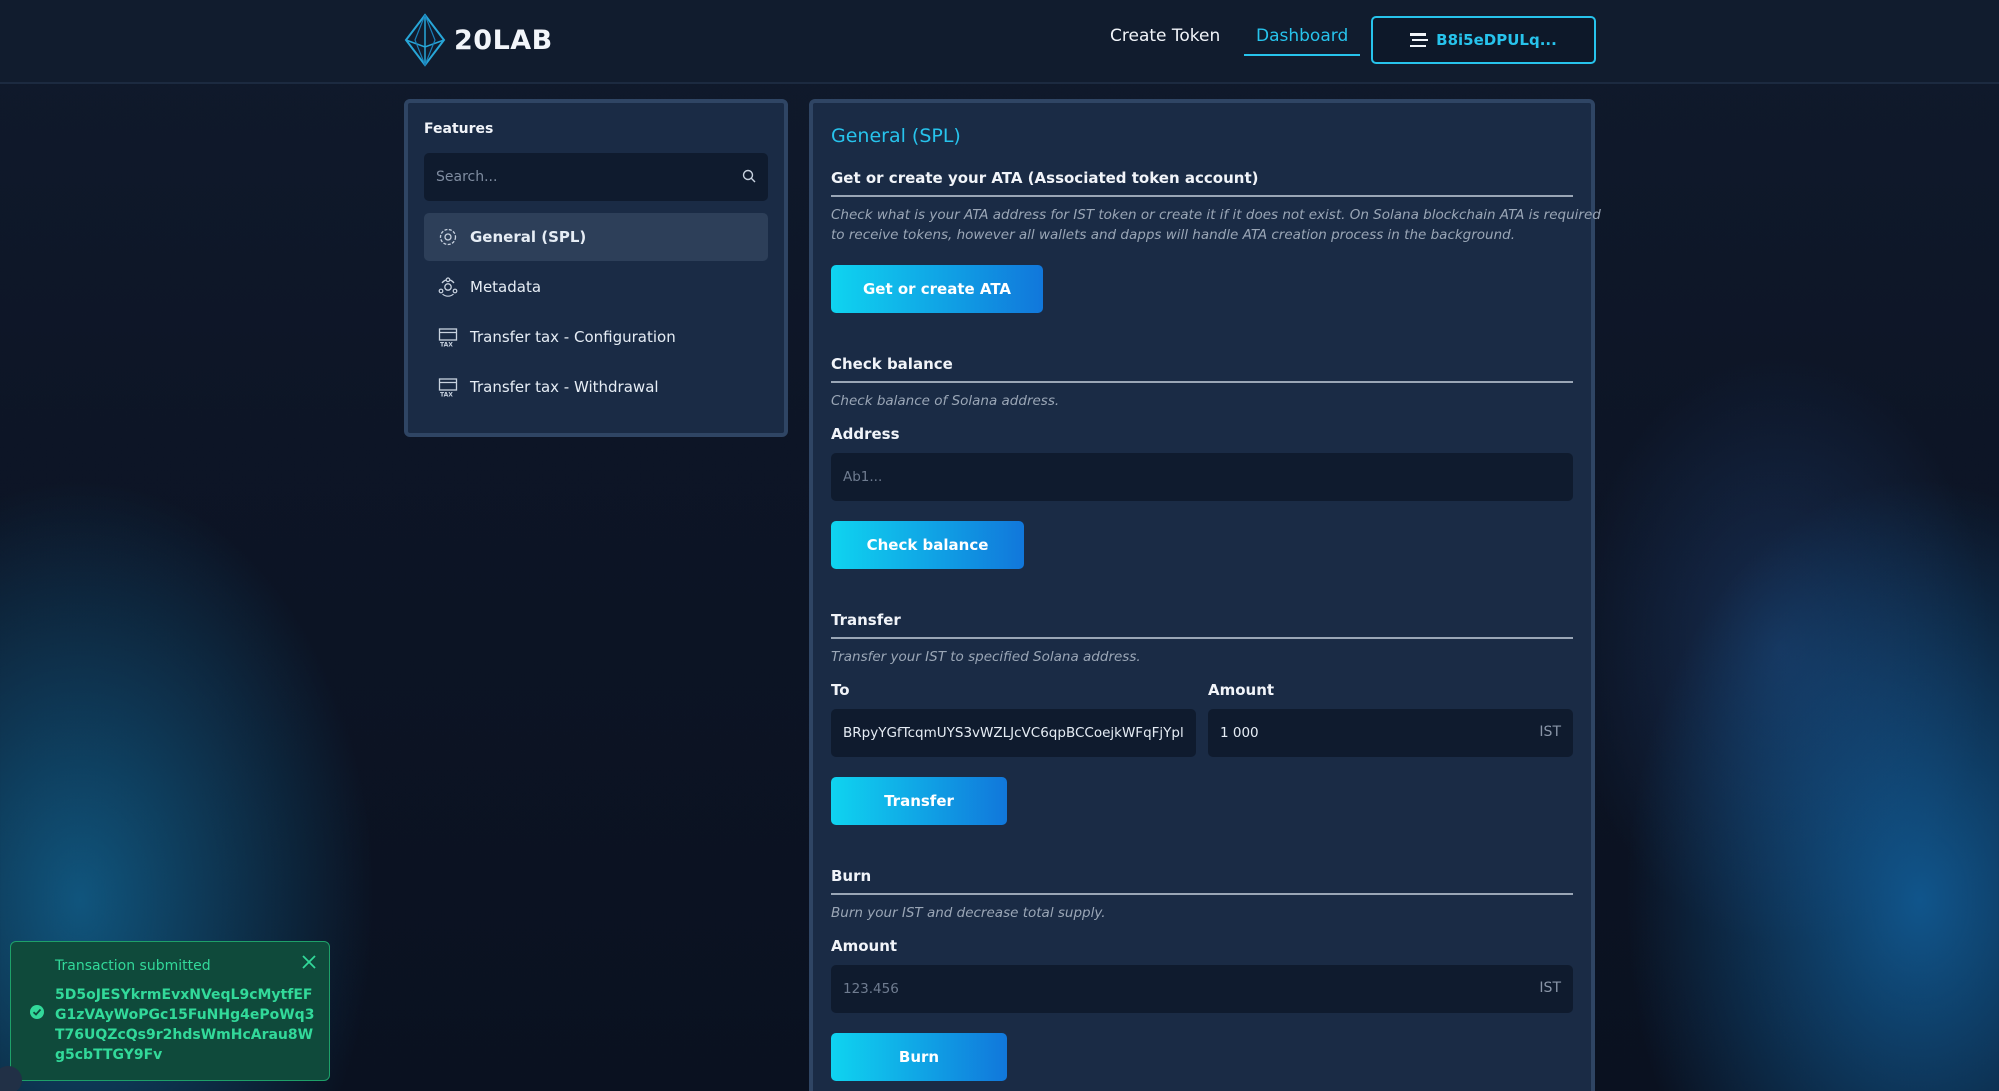  I want to click on nav-create-token: Create Token, so click(1165, 36).